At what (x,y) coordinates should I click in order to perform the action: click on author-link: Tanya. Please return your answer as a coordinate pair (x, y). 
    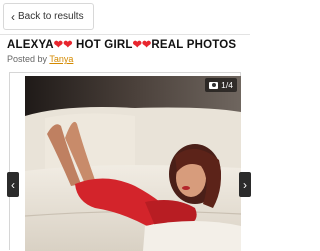
    Looking at the image, I should click on (61, 59).